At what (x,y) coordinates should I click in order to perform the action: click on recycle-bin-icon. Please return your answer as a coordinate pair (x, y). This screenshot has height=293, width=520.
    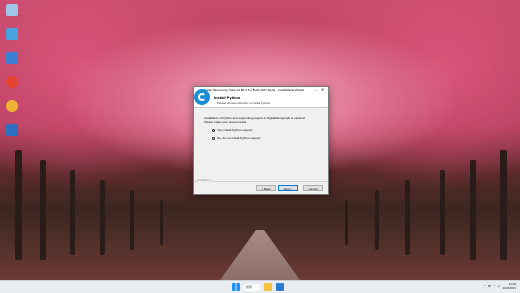
    Looking at the image, I should click on (12, 10).